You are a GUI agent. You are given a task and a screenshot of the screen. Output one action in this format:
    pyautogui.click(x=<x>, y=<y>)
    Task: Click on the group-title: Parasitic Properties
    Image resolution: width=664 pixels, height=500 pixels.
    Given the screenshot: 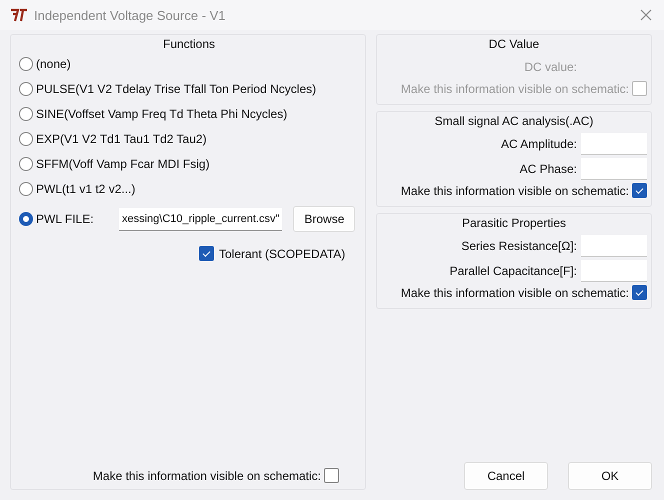 What is the action you would take?
    pyautogui.click(x=514, y=223)
    